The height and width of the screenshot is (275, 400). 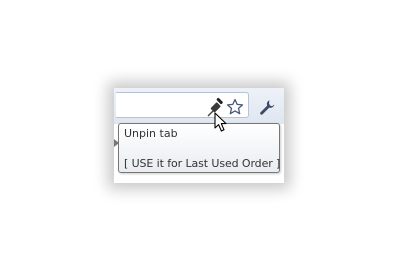 What do you see at coordinates (202, 163) in the screenshot?
I see `tooltip-hint: [ USE it for Last Used Order ]` at bounding box center [202, 163].